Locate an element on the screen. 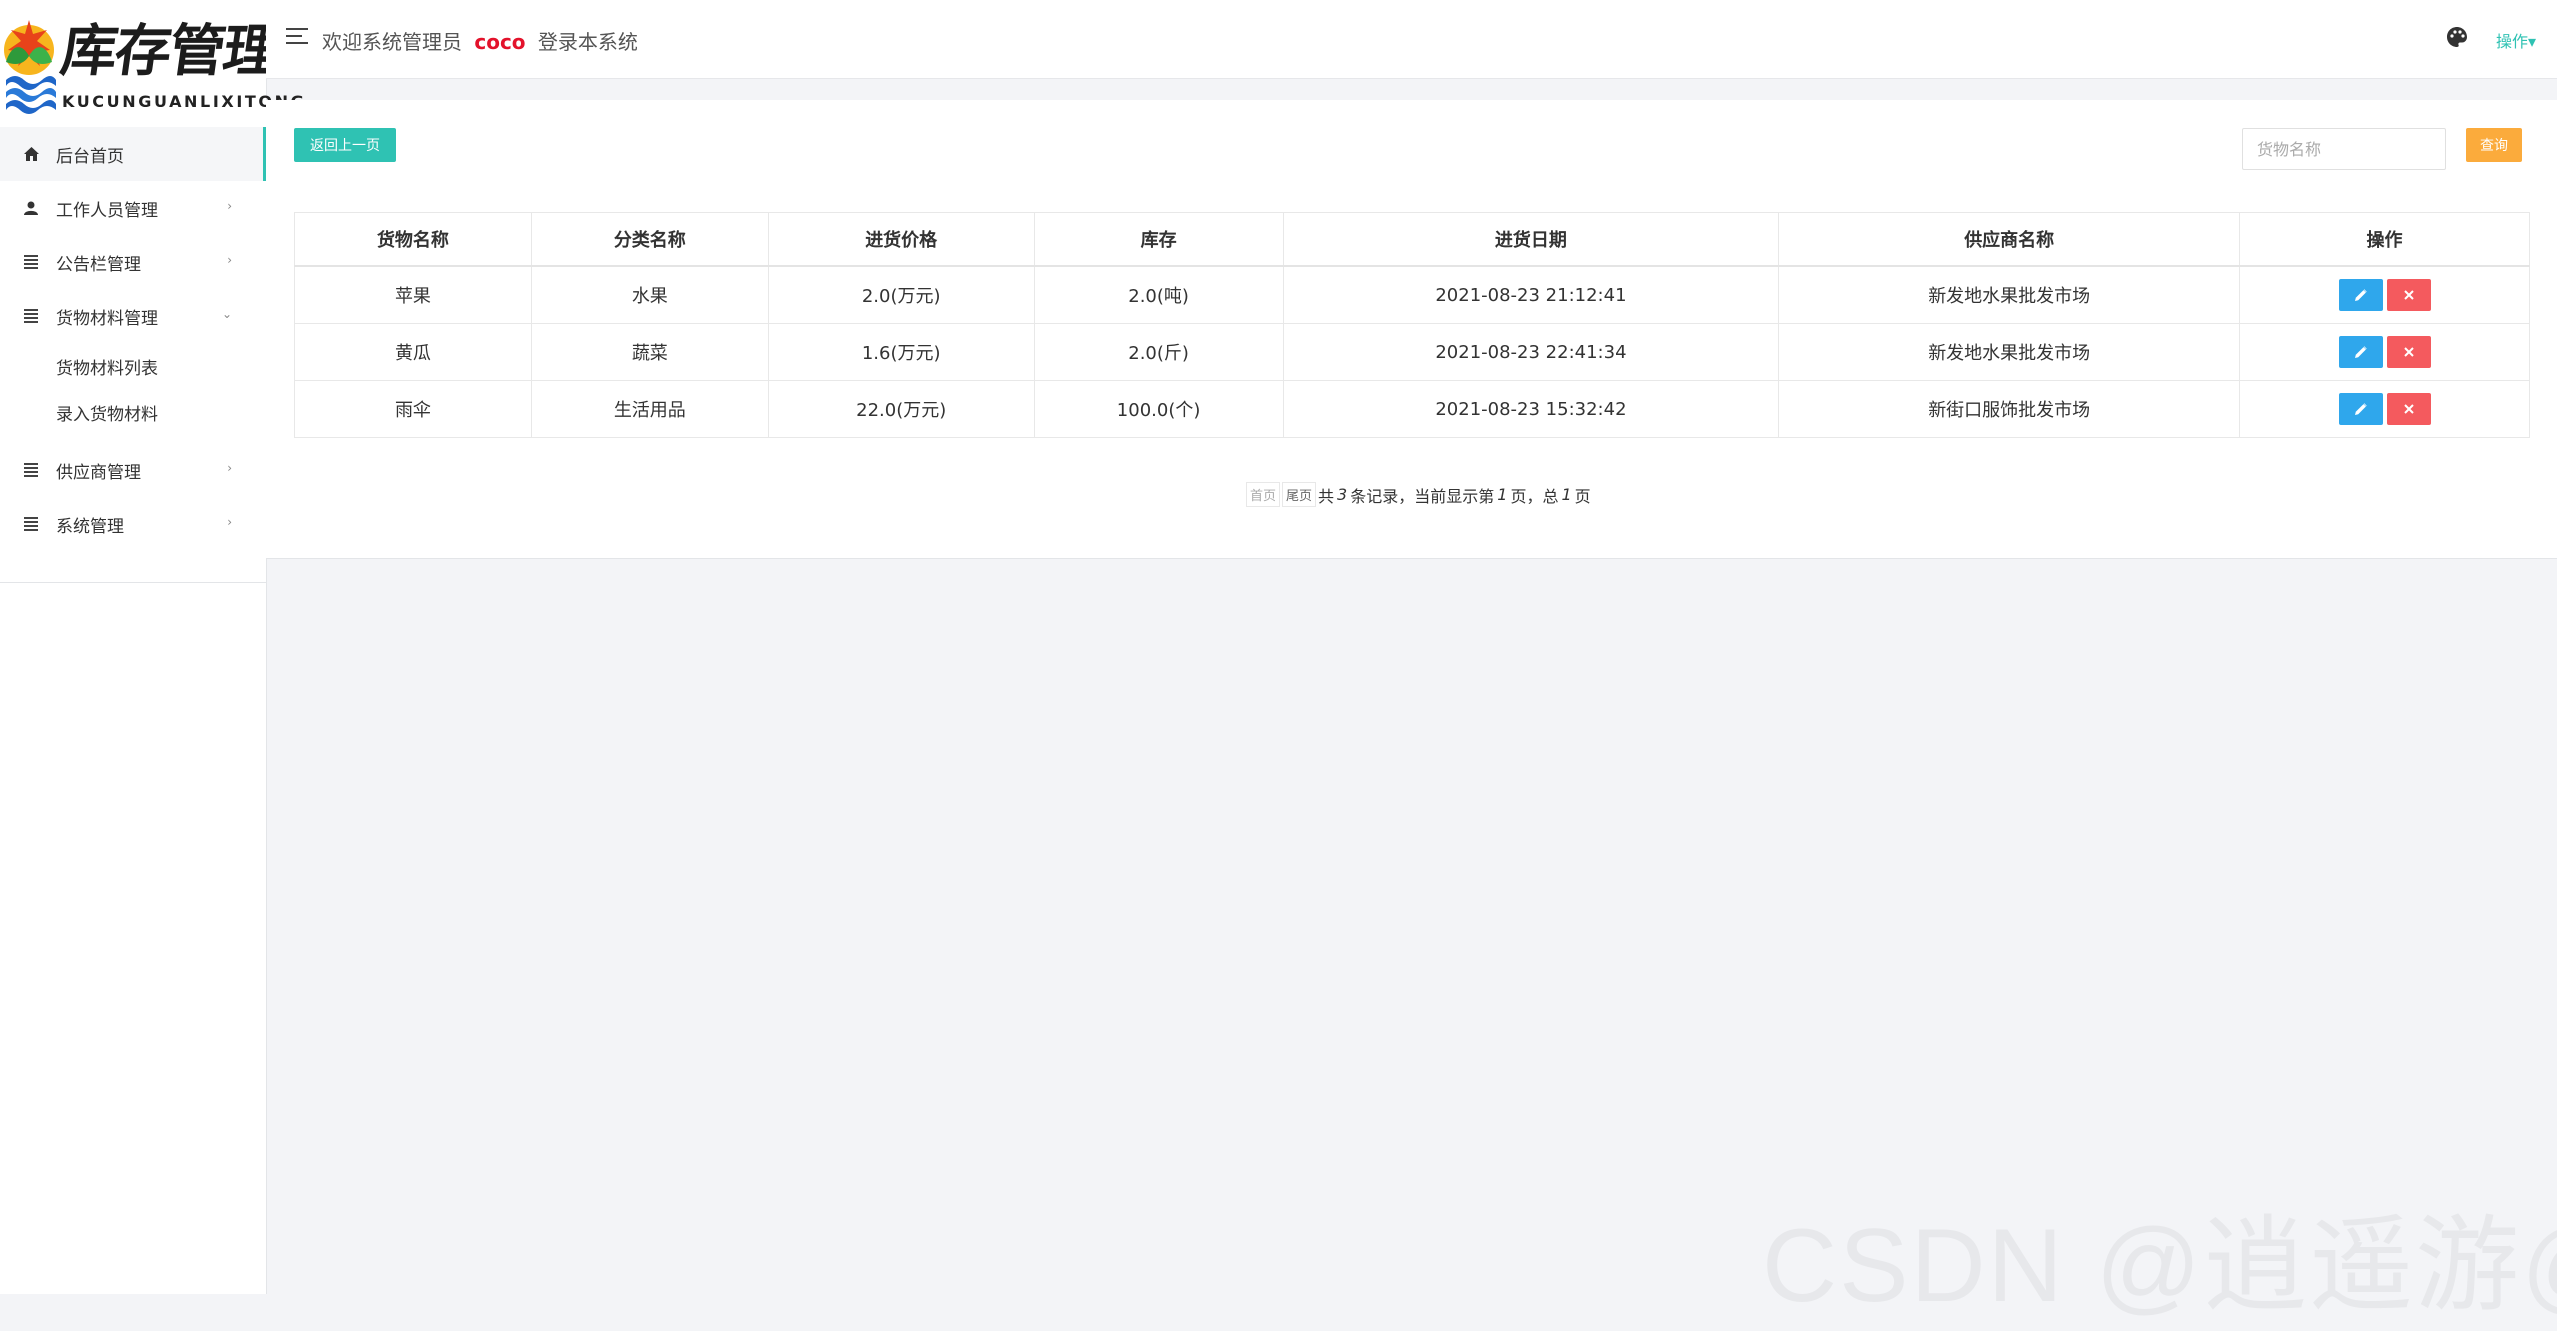 Image resolution: width=2557 pixels, height=1331 pixels. column-header-supplier: 供应商名称 is located at coordinates (2009, 239).